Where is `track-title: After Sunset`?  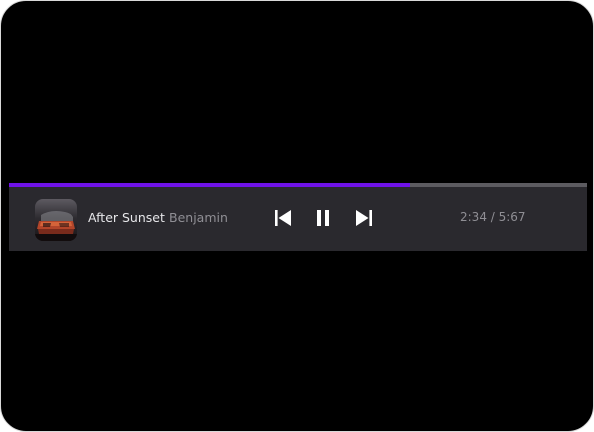 track-title: After Sunset is located at coordinates (126, 217).